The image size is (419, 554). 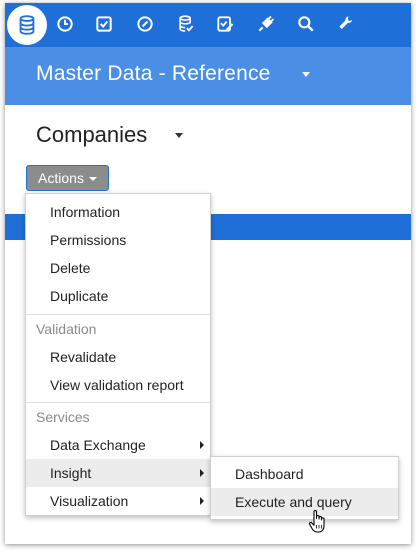 What do you see at coordinates (85, 212) in the screenshot?
I see `menu-item-label: Information` at bounding box center [85, 212].